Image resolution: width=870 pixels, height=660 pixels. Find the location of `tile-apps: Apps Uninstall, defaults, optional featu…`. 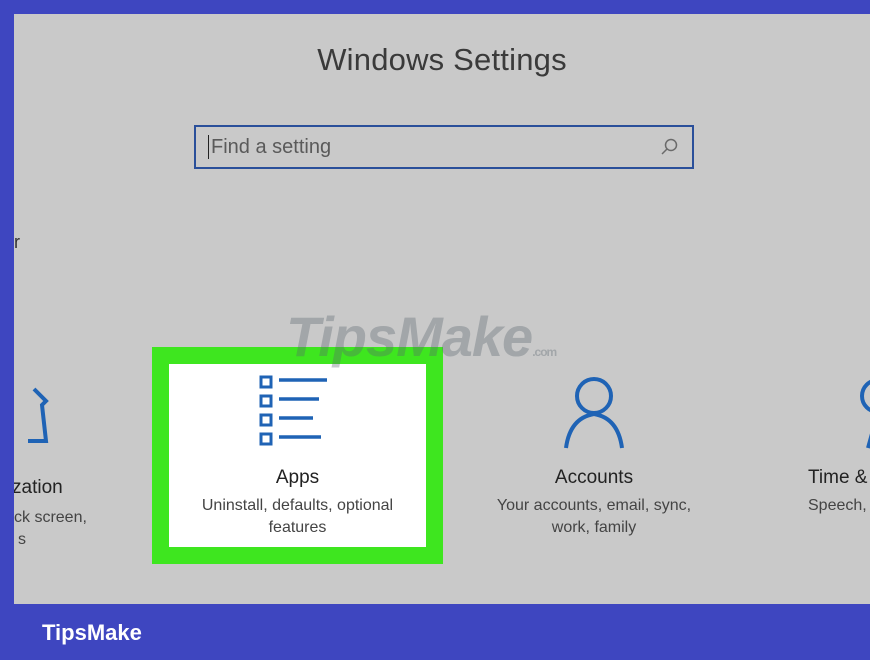

tile-apps: Apps Uninstall, defaults, optional featu… is located at coordinates (297, 455).